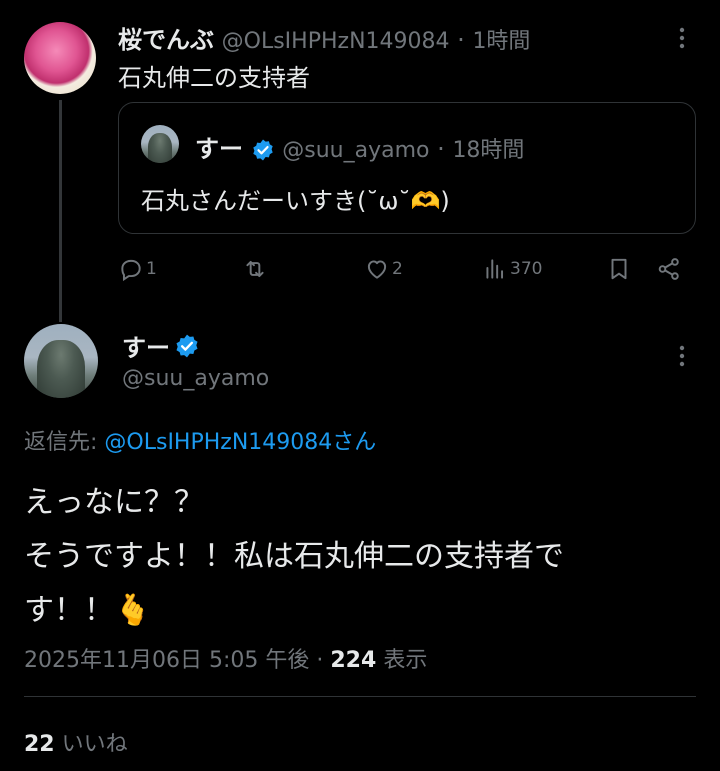 This screenshot has width=720, height=771. Describe the element at coordinates (146, 345) in the screenshot. I see `main-author-name: すー` at that location.